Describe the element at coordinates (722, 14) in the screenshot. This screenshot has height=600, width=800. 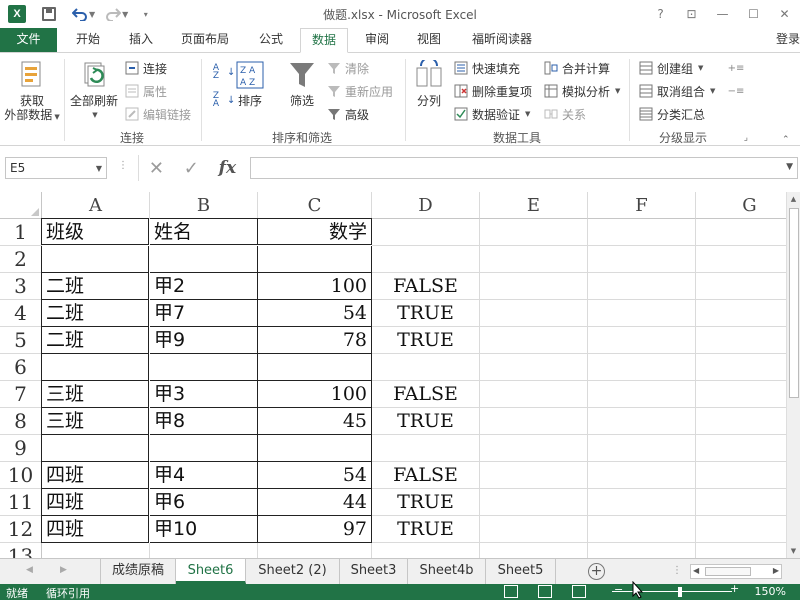
I see `minimize-button: —` at that location.